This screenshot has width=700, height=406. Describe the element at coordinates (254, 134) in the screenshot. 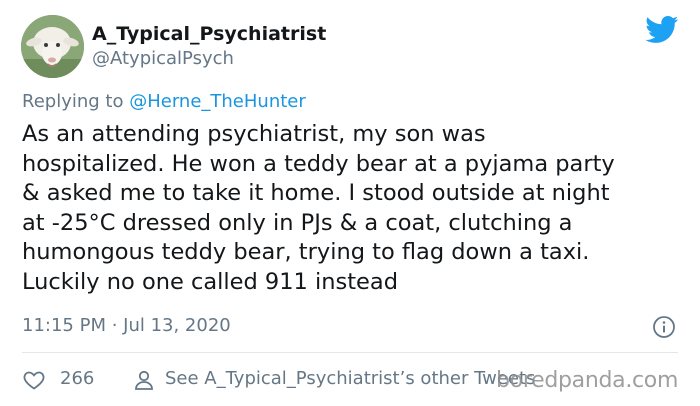

I see `tweet-line: As an attending psychiatrist, my son was` at that location.